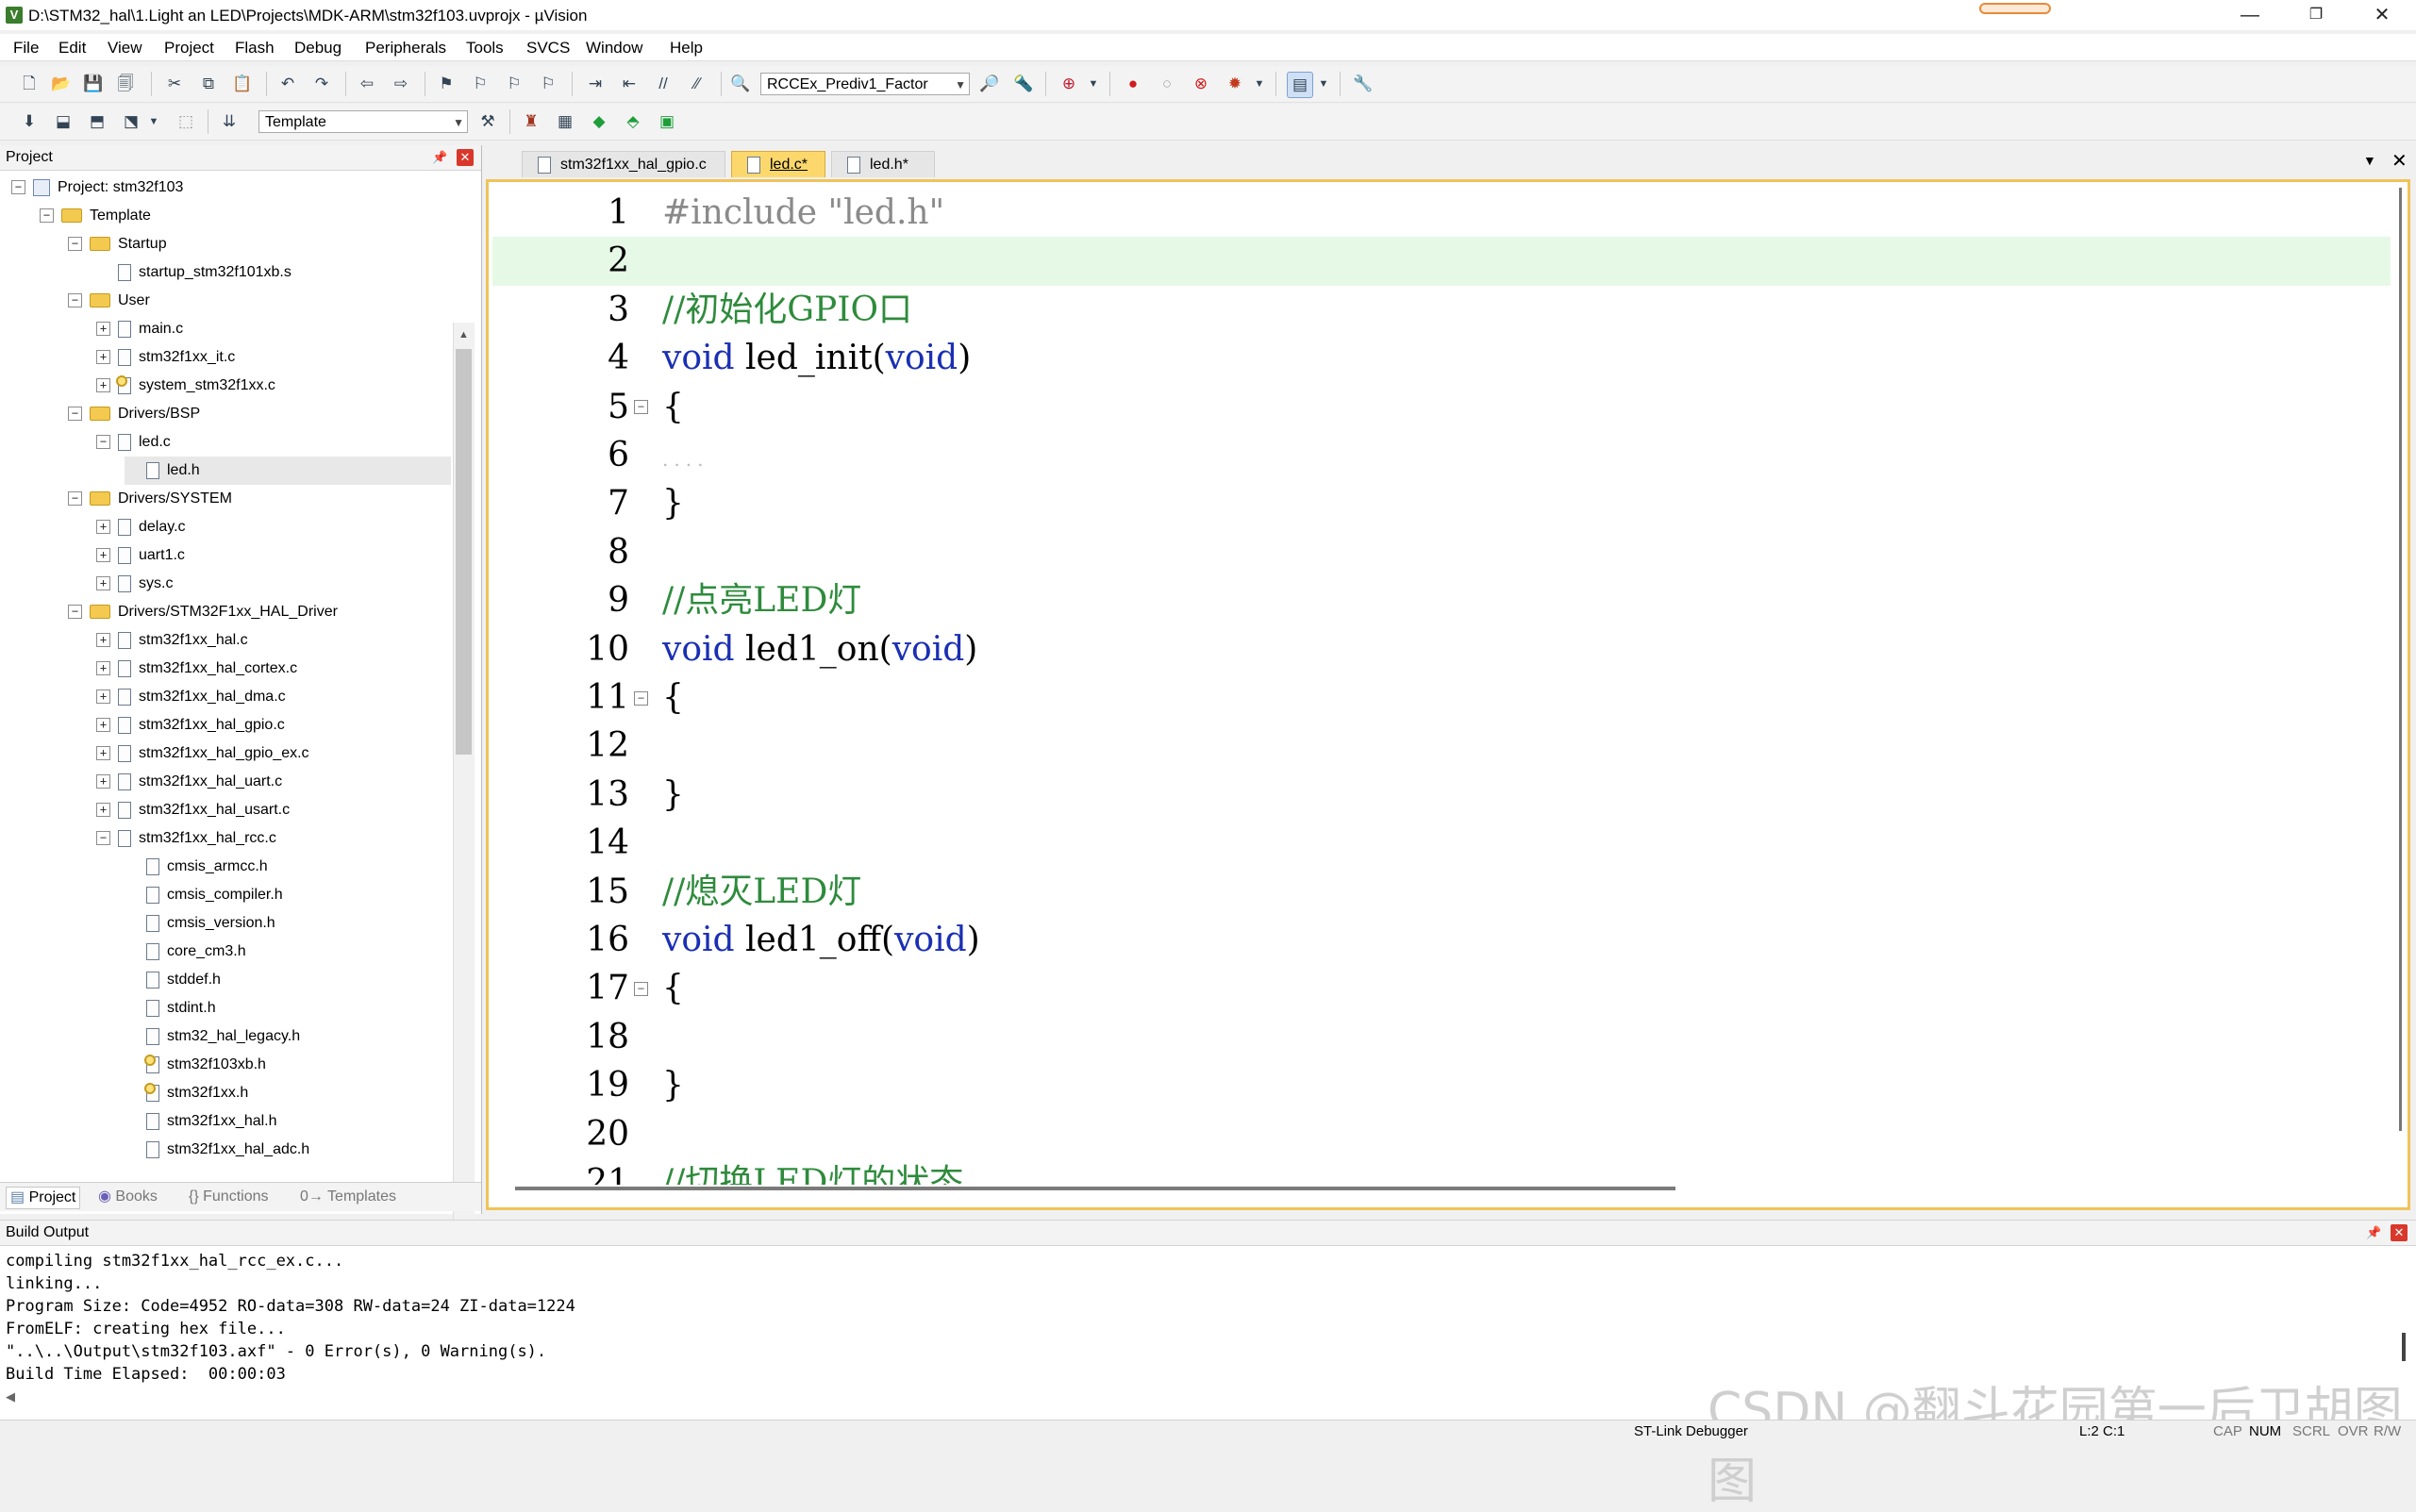 The image size is (2416, 1512). I want to click on manage-project-items-icon: ♜, so click(531, 121).